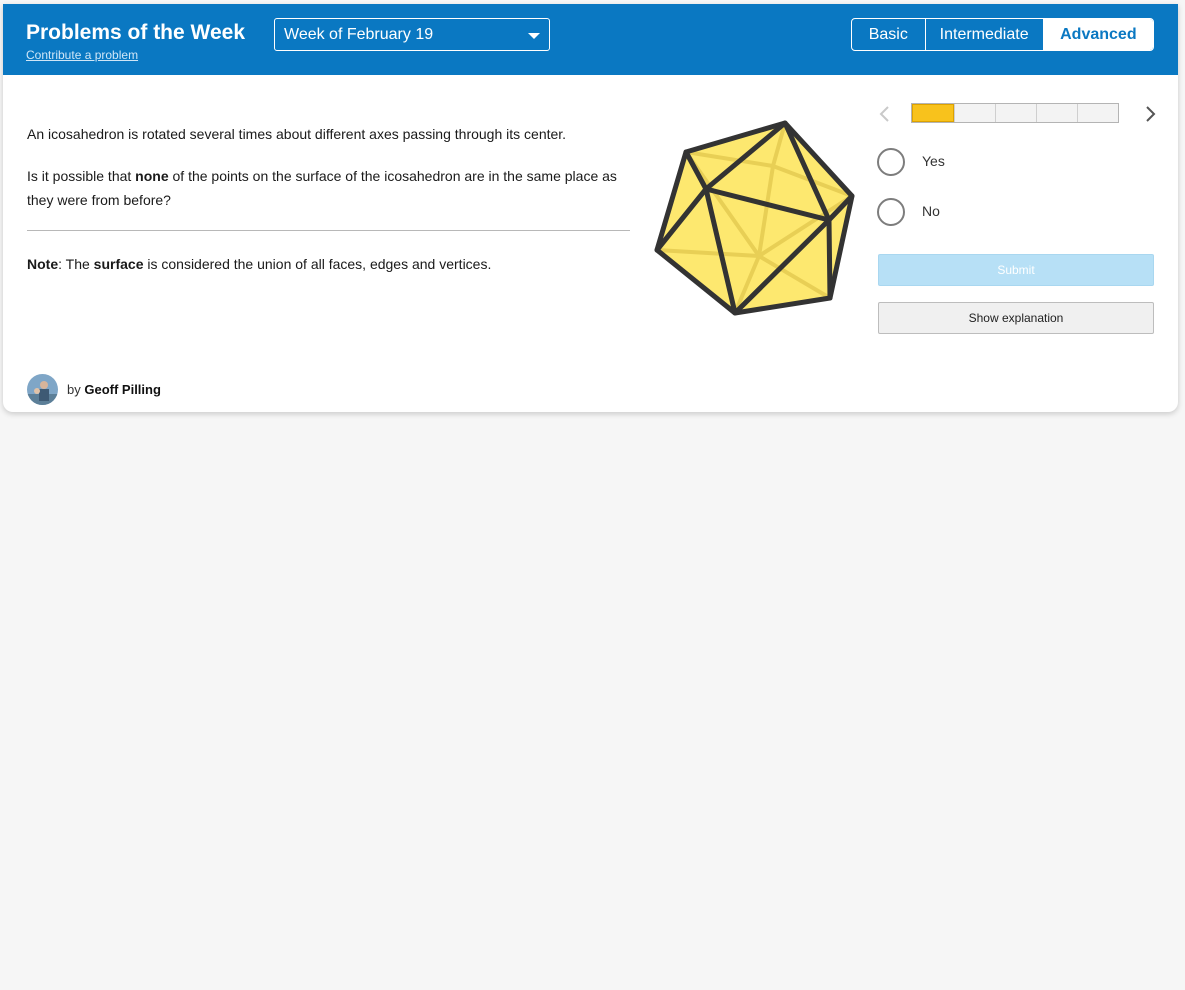 This screenshot has width=1185, height=990. What do you see at coordinates (328, 230) in the screenshot?
I see `divider` at bounding box center [328, 230].